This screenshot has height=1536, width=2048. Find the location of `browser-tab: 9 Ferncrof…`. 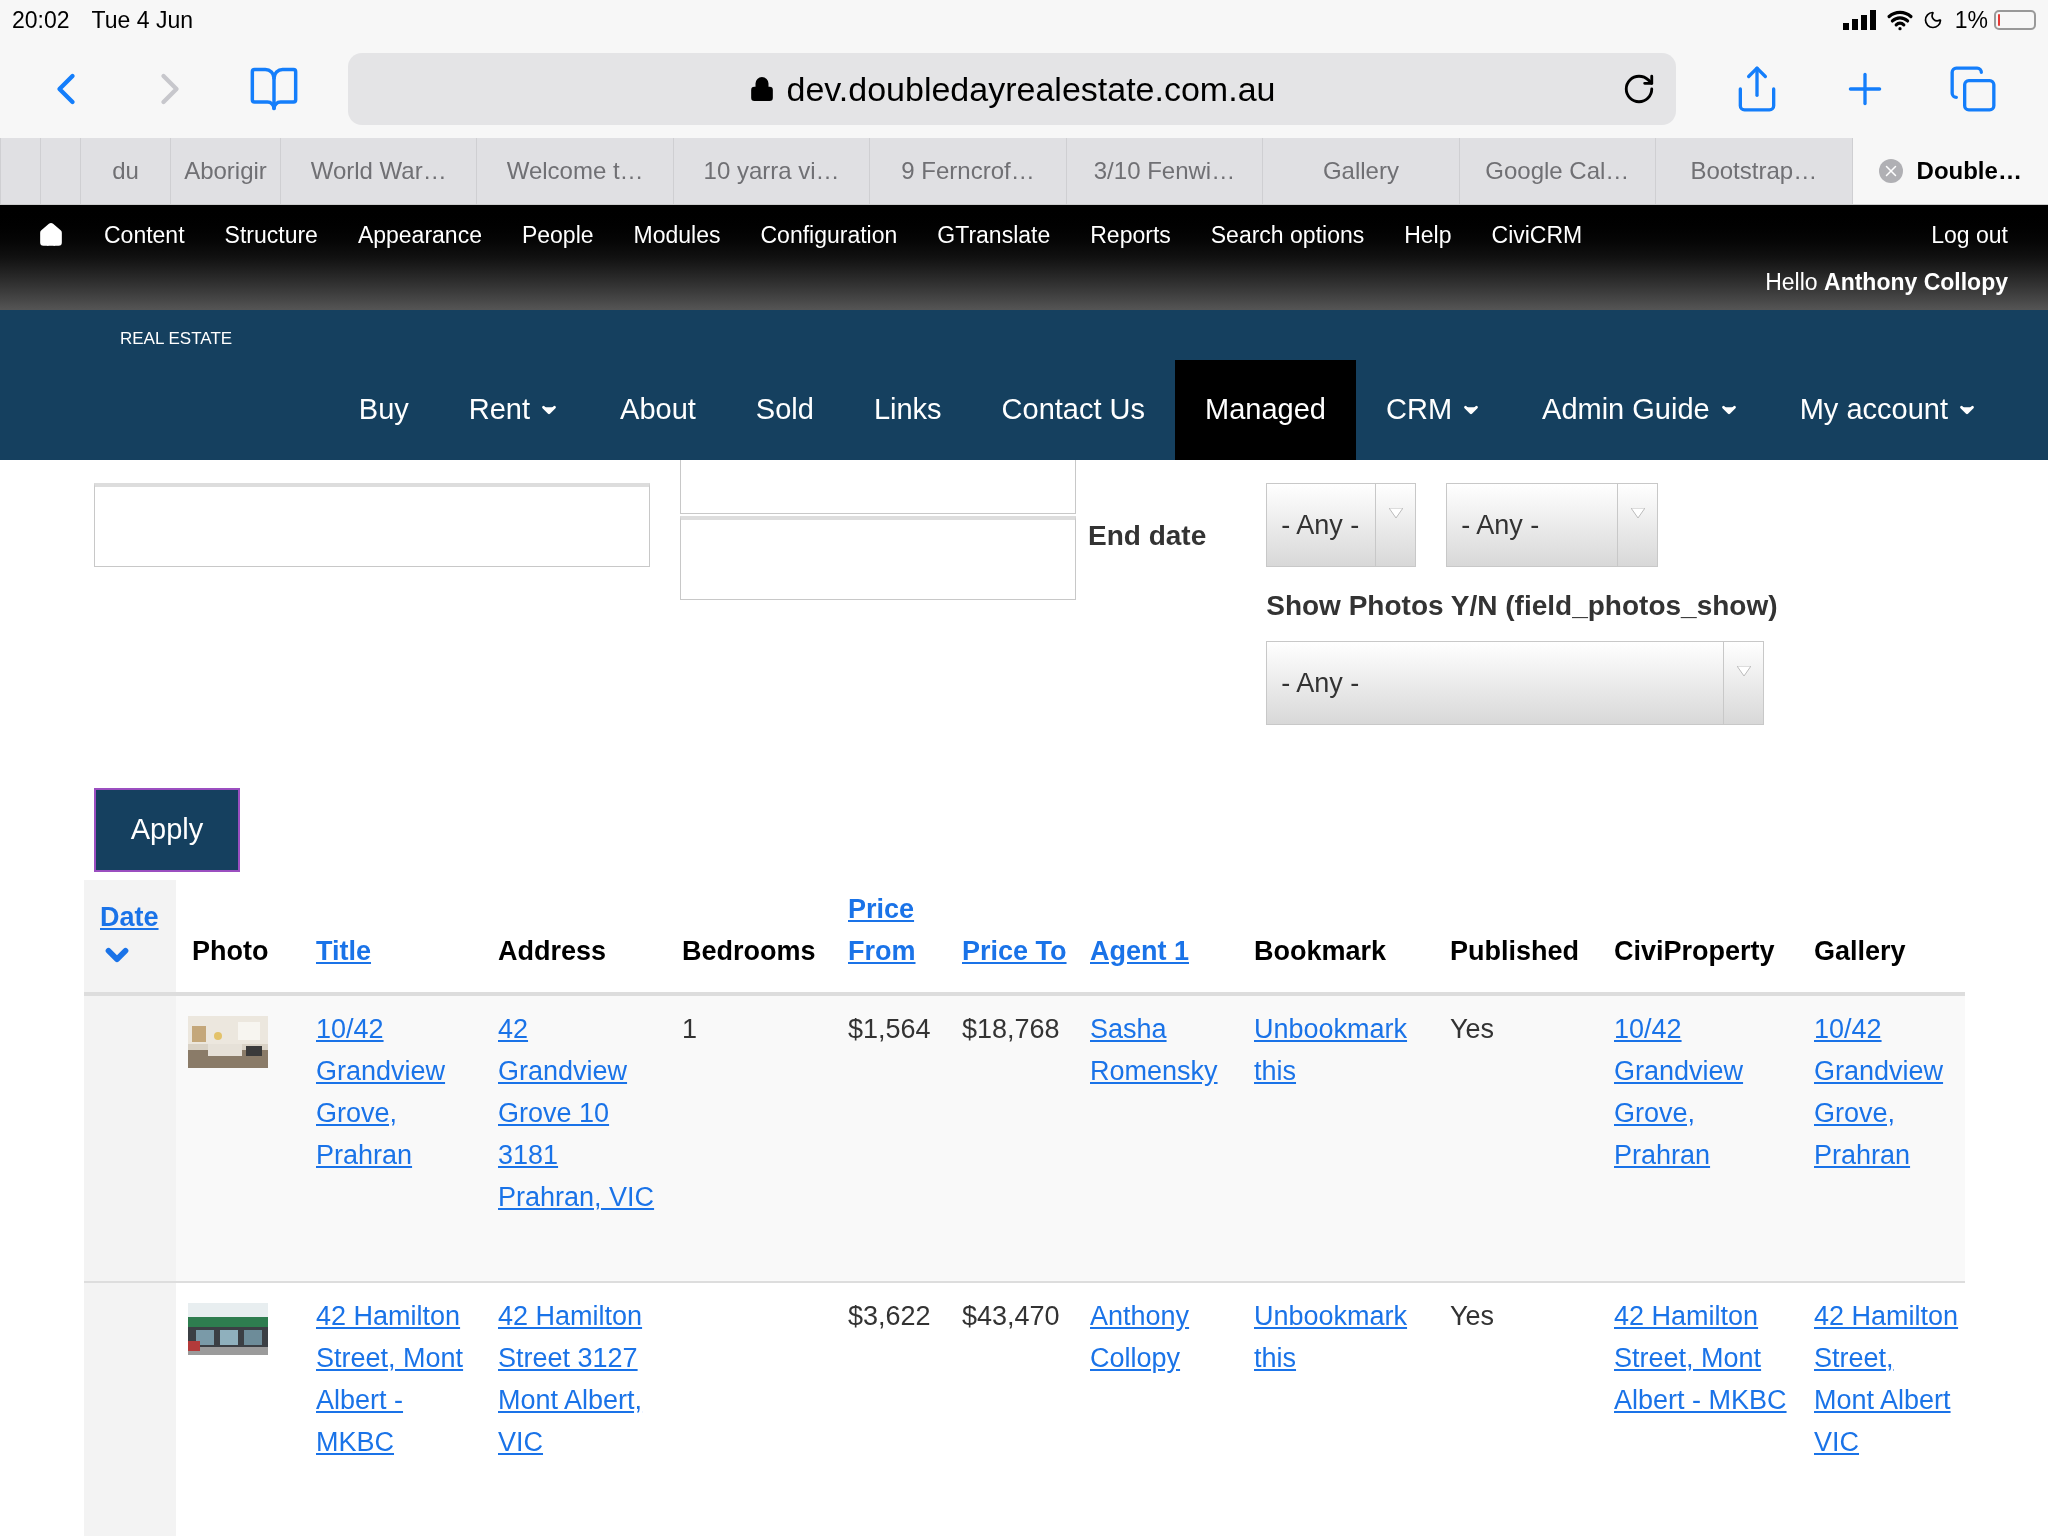

browser-tab: 9 Ferncrof… is located at coordinates (967, 171).